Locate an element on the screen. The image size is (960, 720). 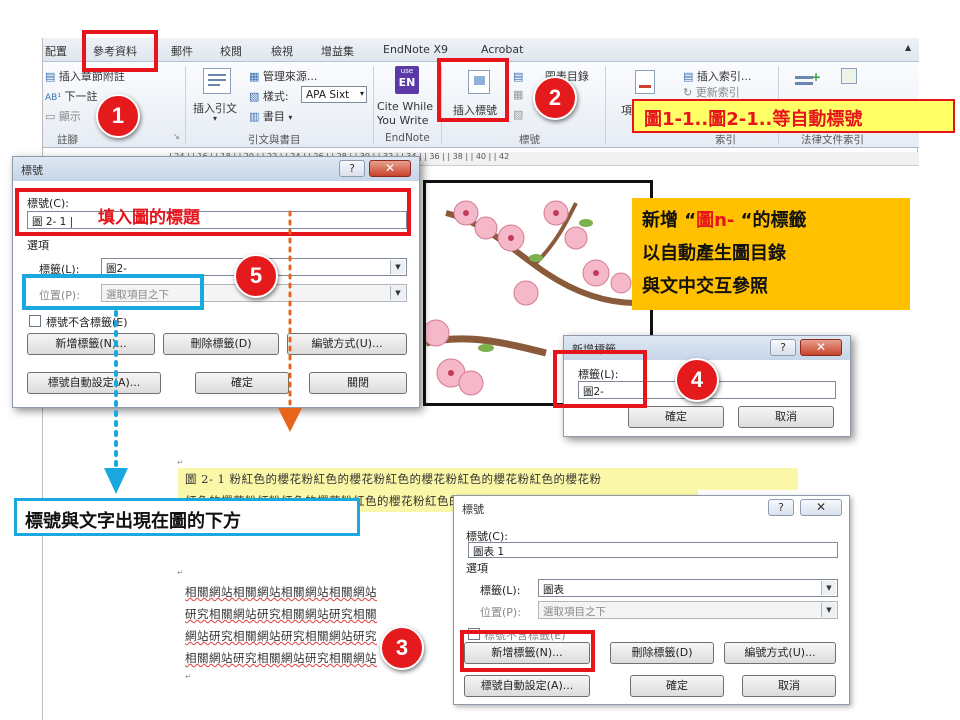
blue-arrow-head-icon is located at coordinates (116, 481).